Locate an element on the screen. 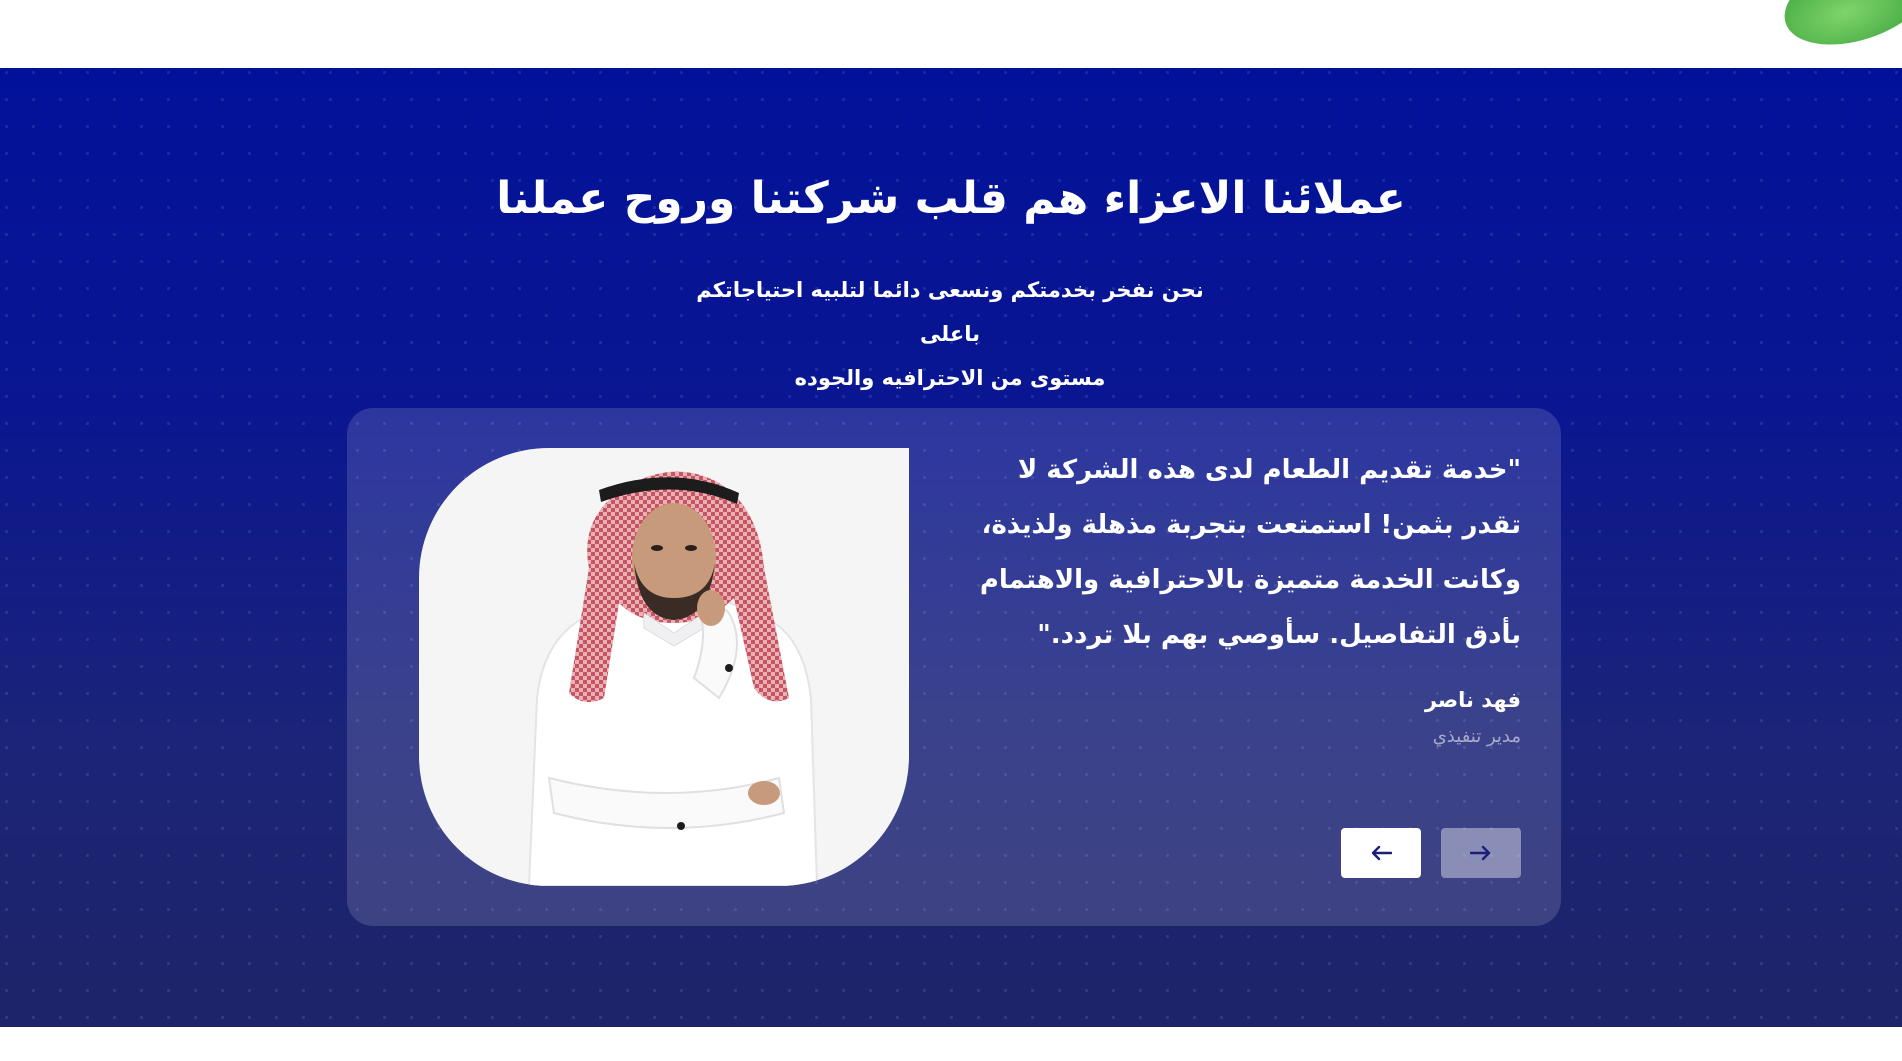 Image resolution: width=1902 pixels, height=1061 pixels. subtitle-line-2: مستوى من الاحترافيه والجوده is located at coordinates (950, 378).